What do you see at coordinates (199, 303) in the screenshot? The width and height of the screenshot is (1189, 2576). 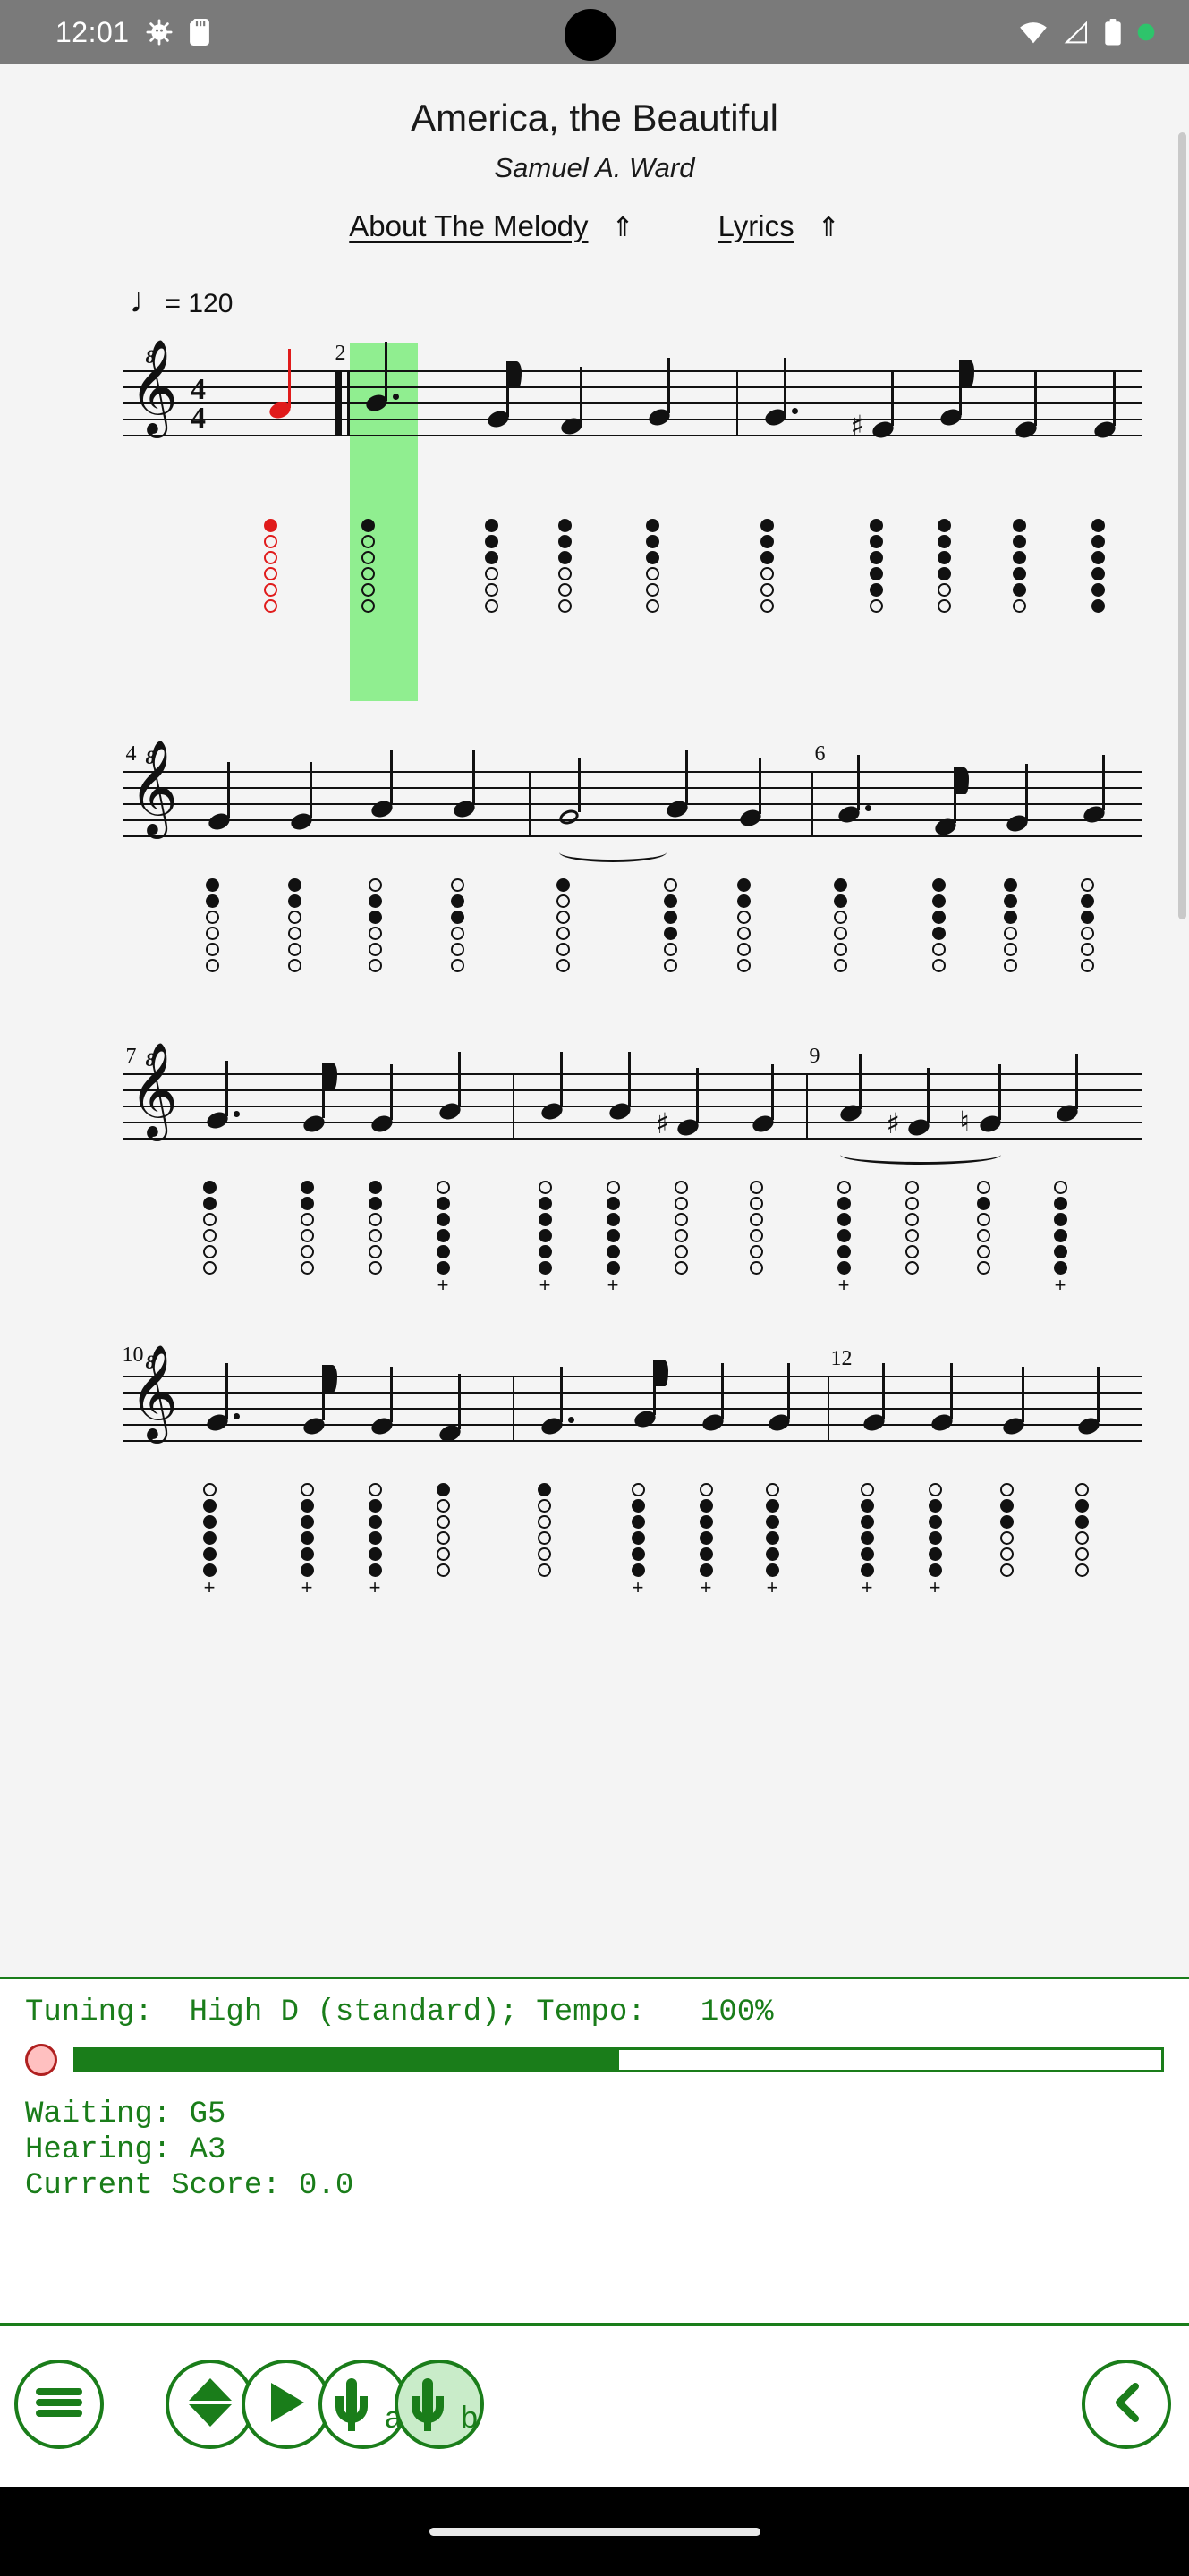 I see `tempo-value: = 120` at bounding box center [199, 303].